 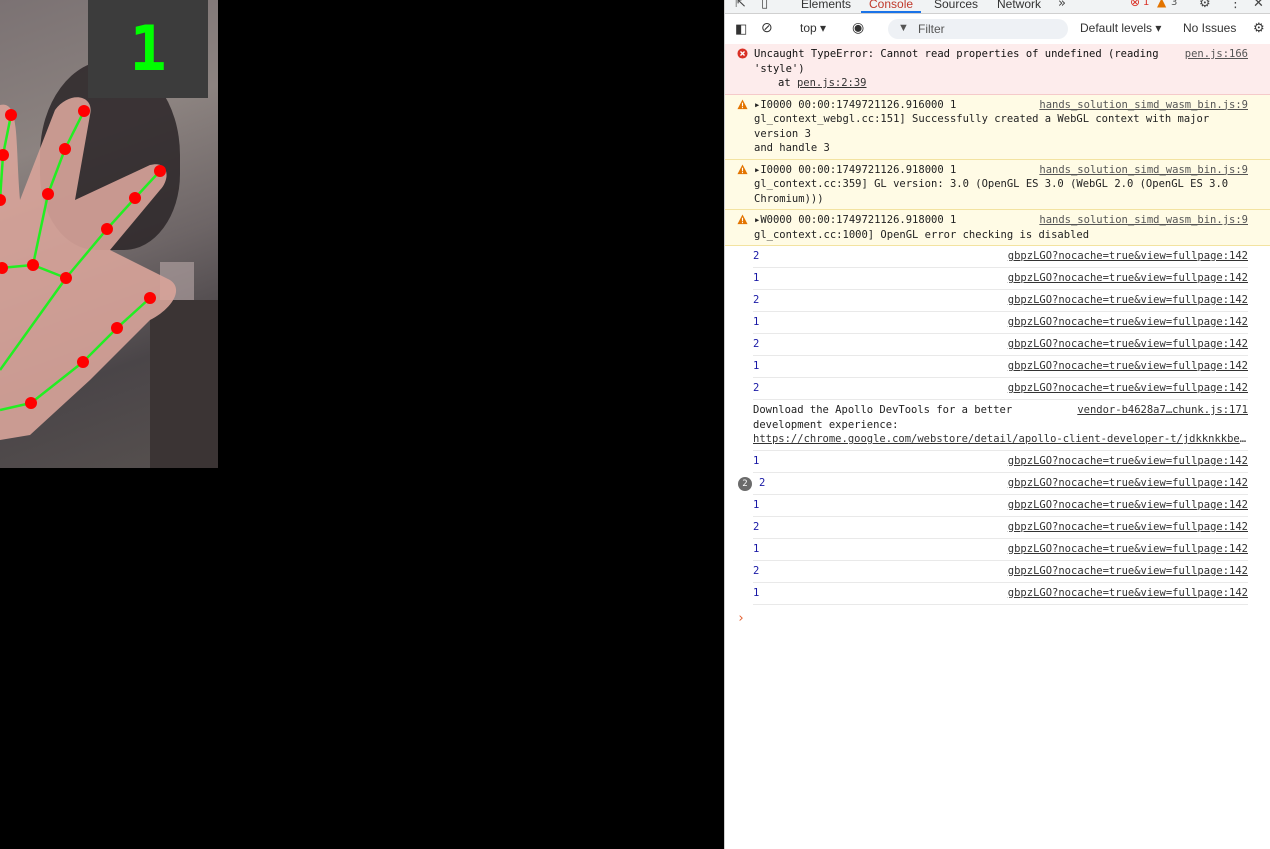 What do you see at coordinates (1174, 4) in the screenshot?
I see `warning-count: 3` at bounding box center [1174, 4].